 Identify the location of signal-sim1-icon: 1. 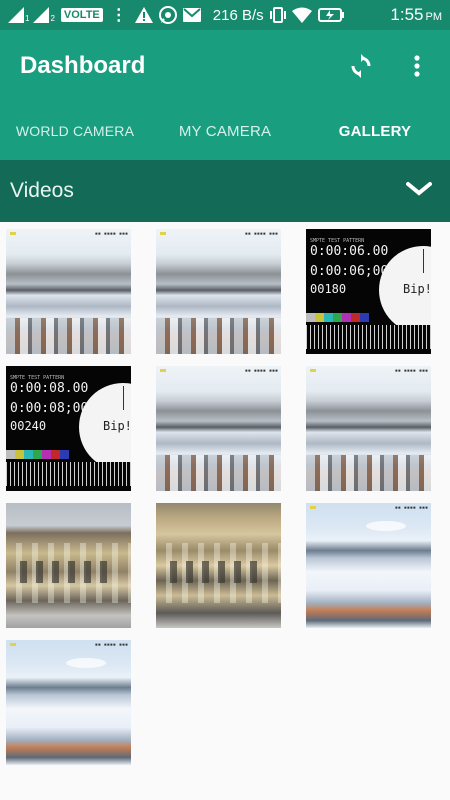
(18, 15).